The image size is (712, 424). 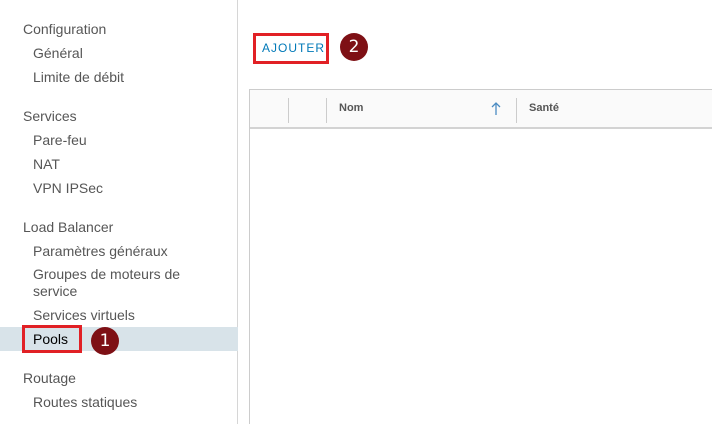 I want to click on callout-2: 2, so click(x=354, y=47).